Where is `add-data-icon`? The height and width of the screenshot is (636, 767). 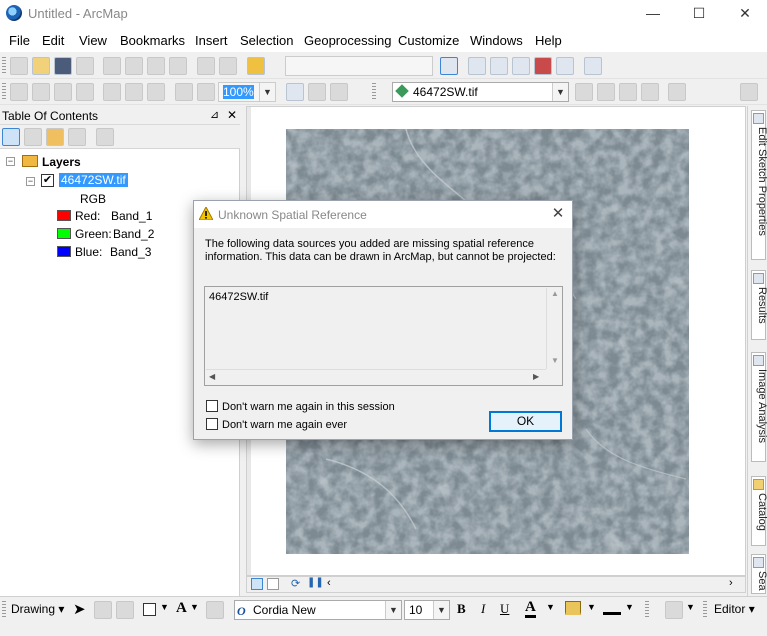 add-data-icon is located at coordinates (256, 66).